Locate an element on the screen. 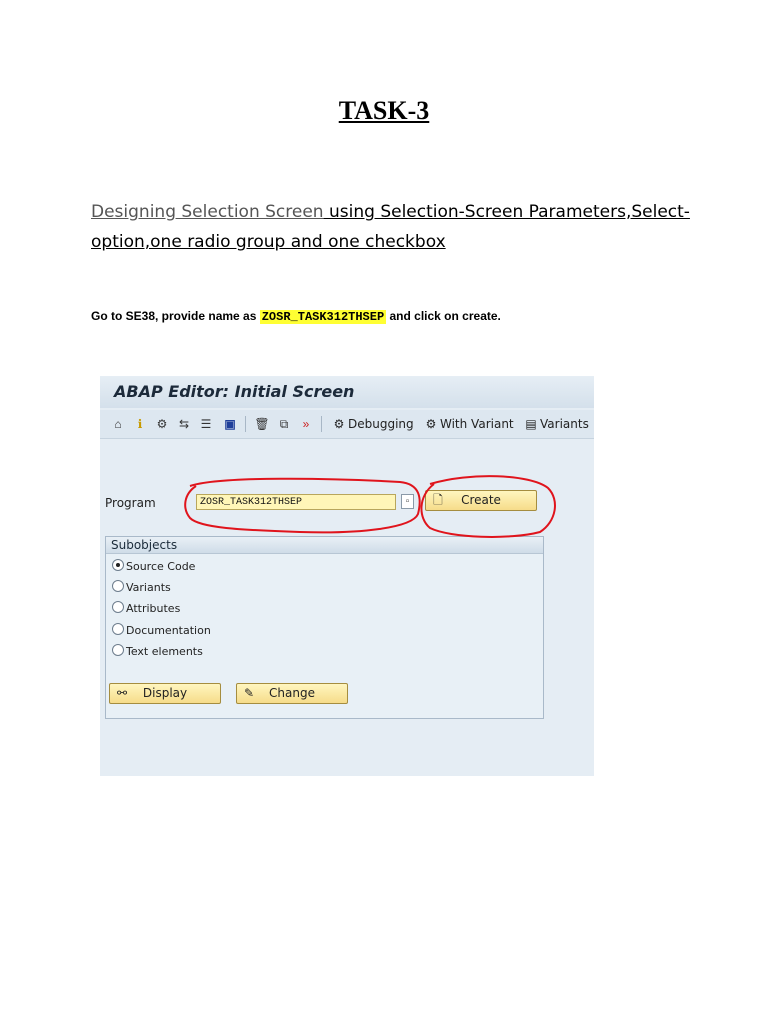 The width and height of the screenshot is (768, 1024). variants-button: ▤ Variants is located at coordinates (556, 424).